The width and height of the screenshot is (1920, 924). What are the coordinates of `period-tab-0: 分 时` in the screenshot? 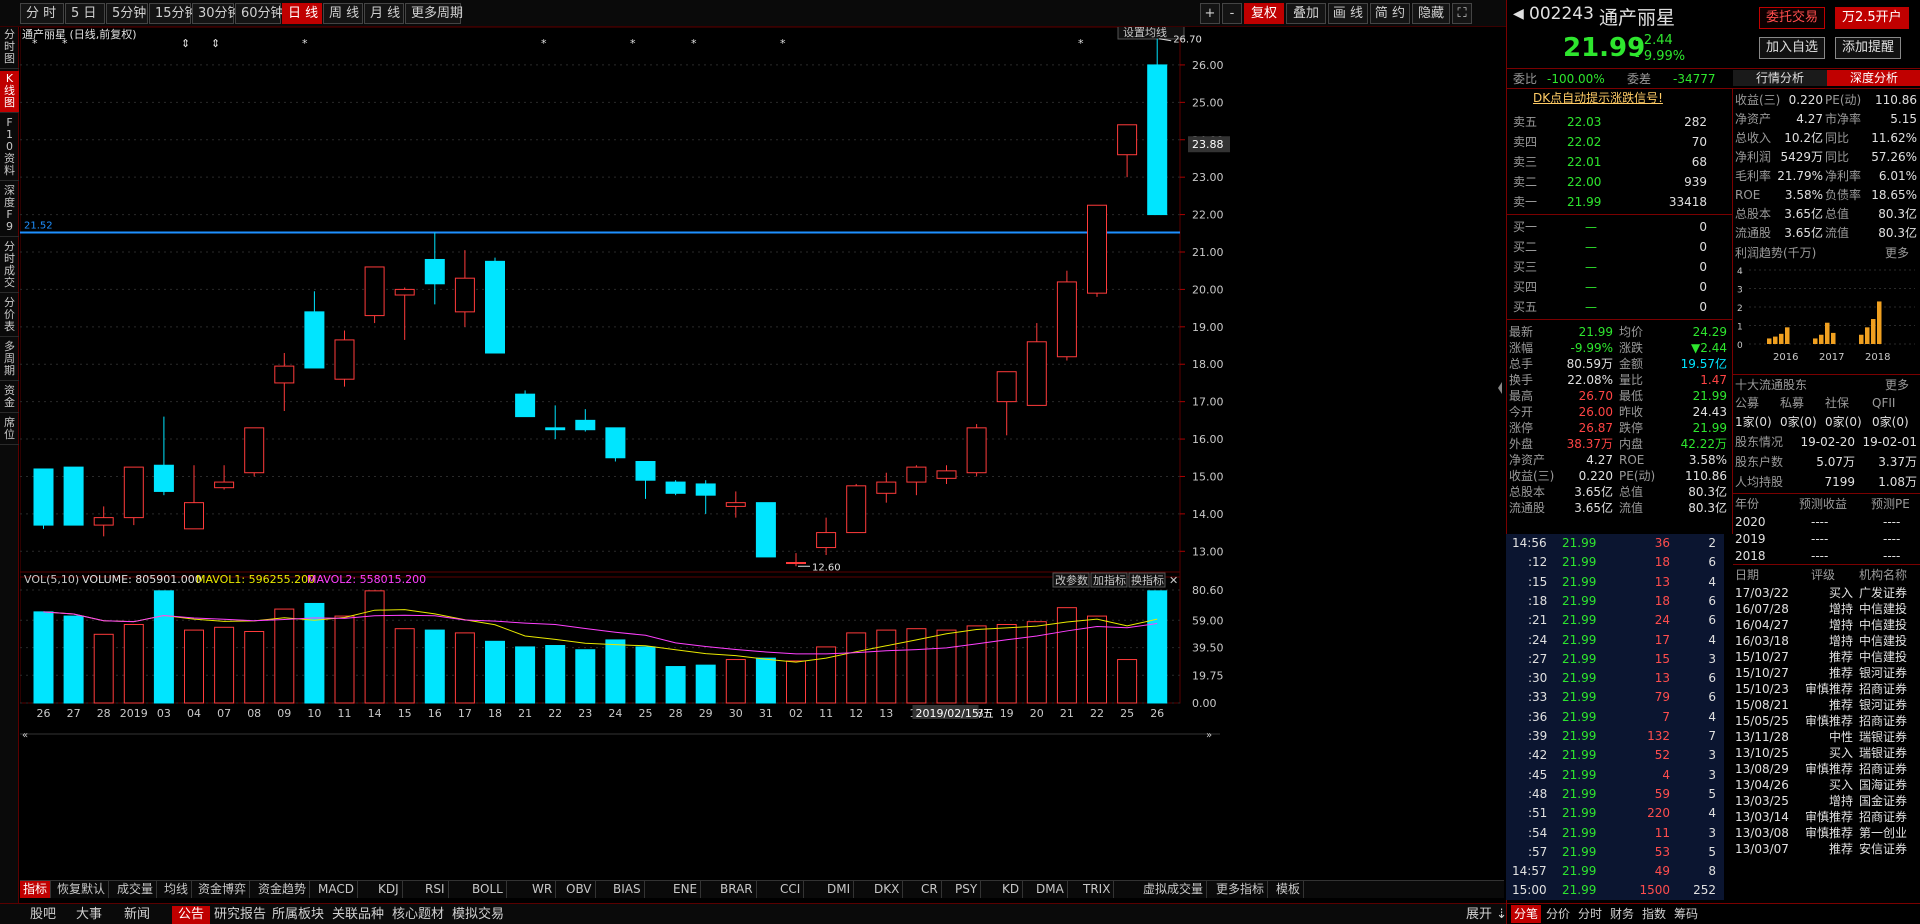 It's located at (42, 13).